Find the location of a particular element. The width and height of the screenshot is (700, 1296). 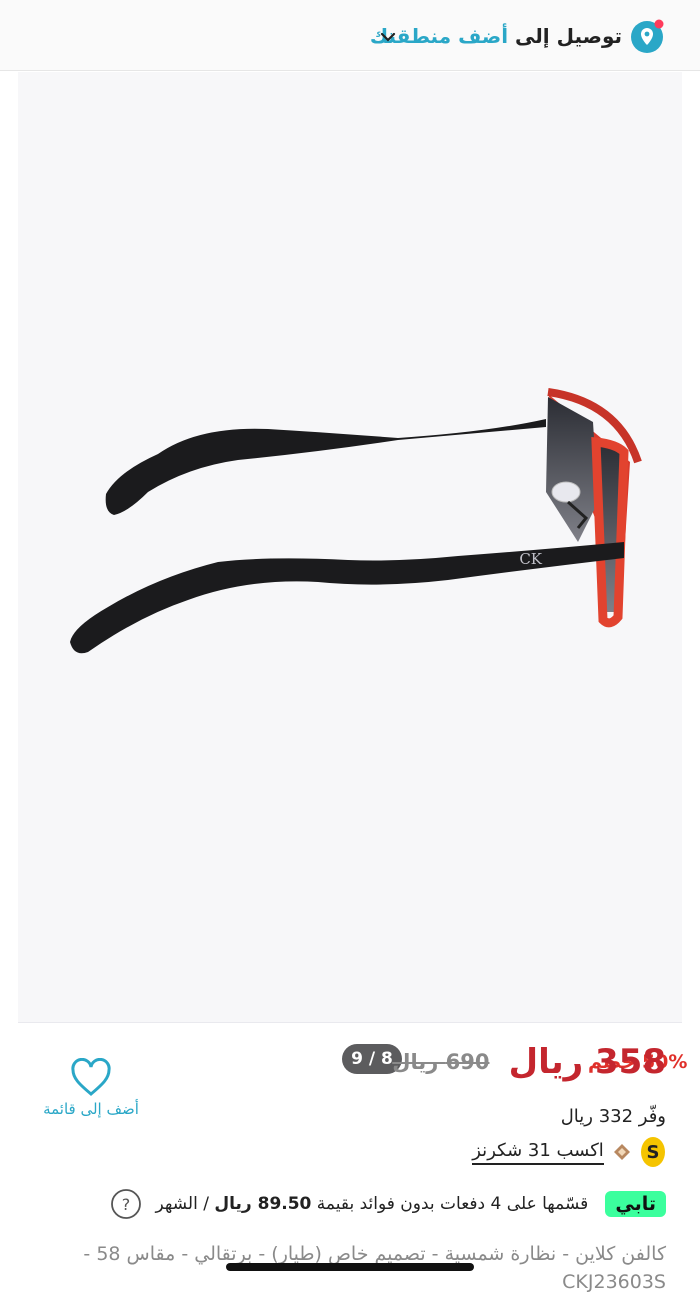

delivery-label: توصيل إلى أضف منطقتك is located at coordinates (496, 36).